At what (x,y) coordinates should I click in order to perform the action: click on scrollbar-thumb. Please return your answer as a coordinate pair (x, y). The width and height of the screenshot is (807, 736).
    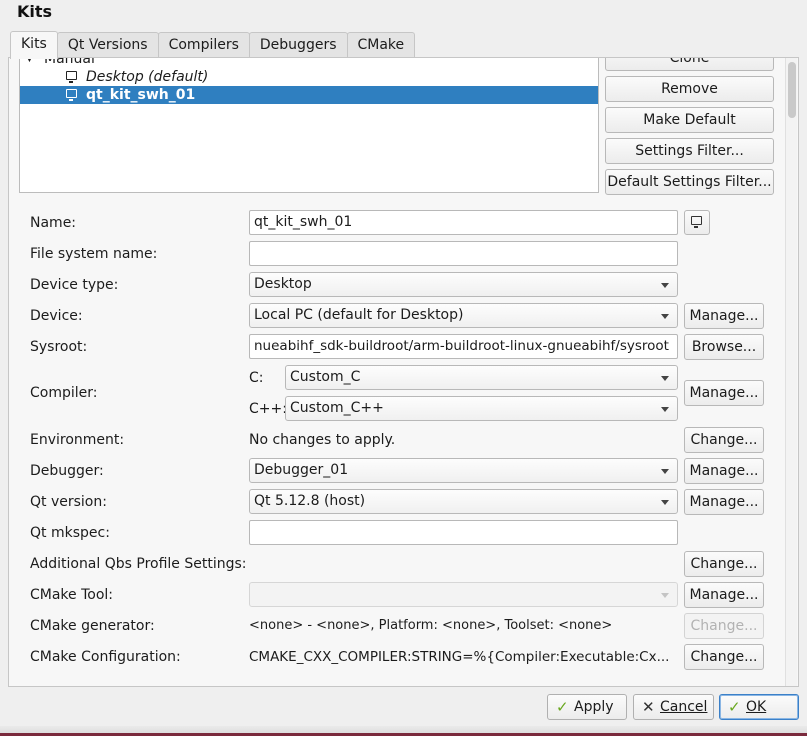
    Looking at the image, I should click on (792, 90).